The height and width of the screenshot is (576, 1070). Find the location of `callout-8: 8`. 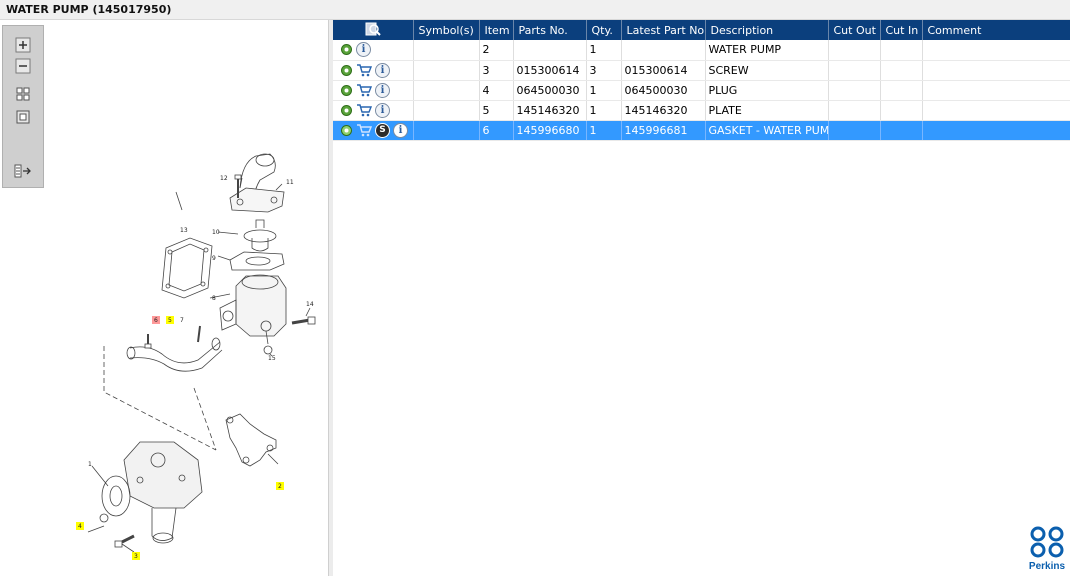

callout-8: 8 is located at coordinates (214, 298).